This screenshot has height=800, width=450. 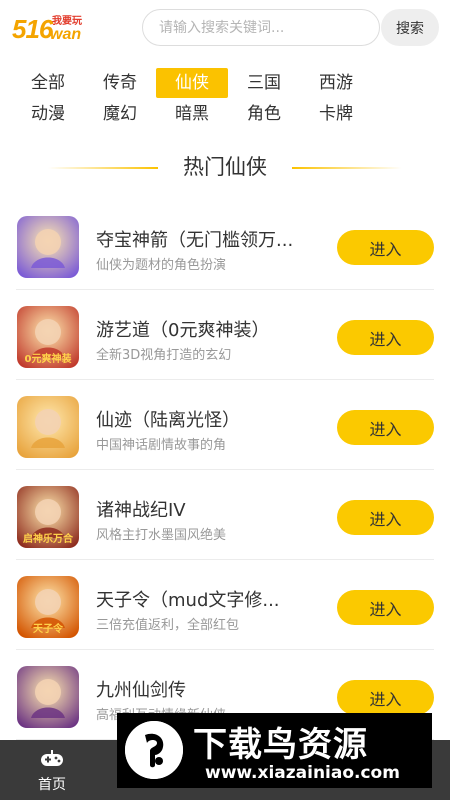 I want to click on game-description: 风格主打水墨国风绝美, so click(x=161, y=535).